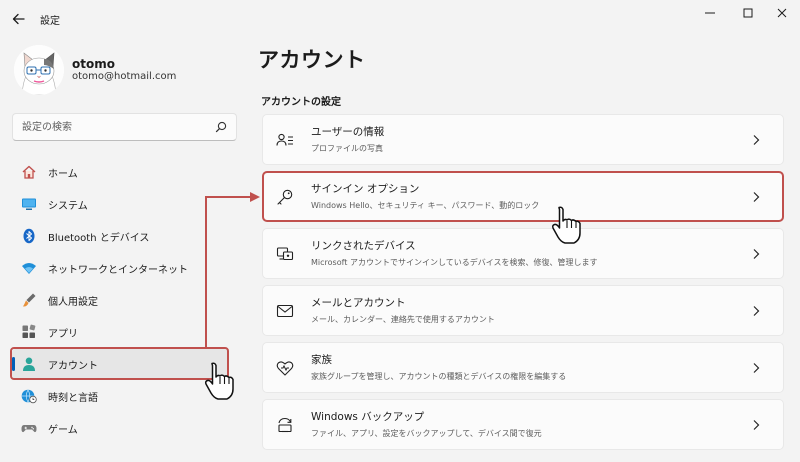  What do you see at coordinates (523, 310) in the screenshot?
I see `card-email-accounts: メールとアカウント メール、カレンダー、連絡先で使用するアカウント` at bounding box center [523, 310].